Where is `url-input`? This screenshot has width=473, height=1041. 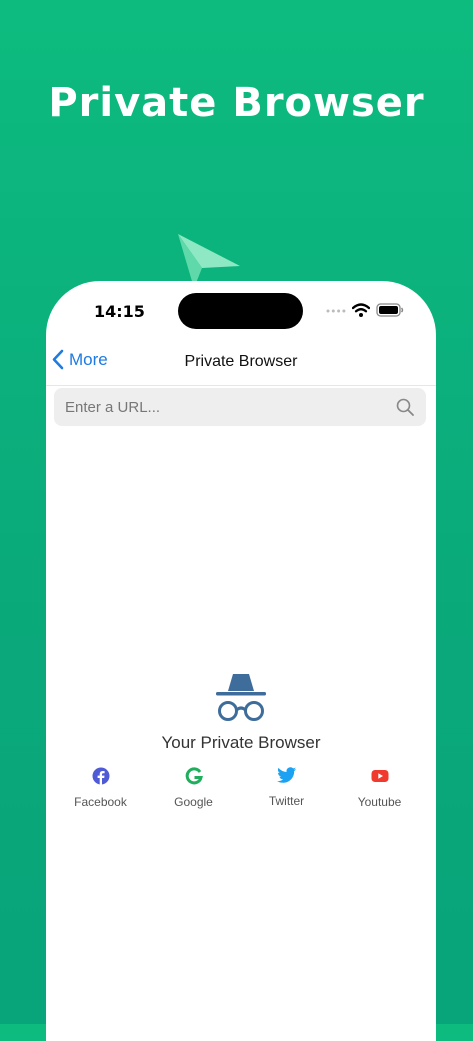
url-input is located at coordinates (225, 407).